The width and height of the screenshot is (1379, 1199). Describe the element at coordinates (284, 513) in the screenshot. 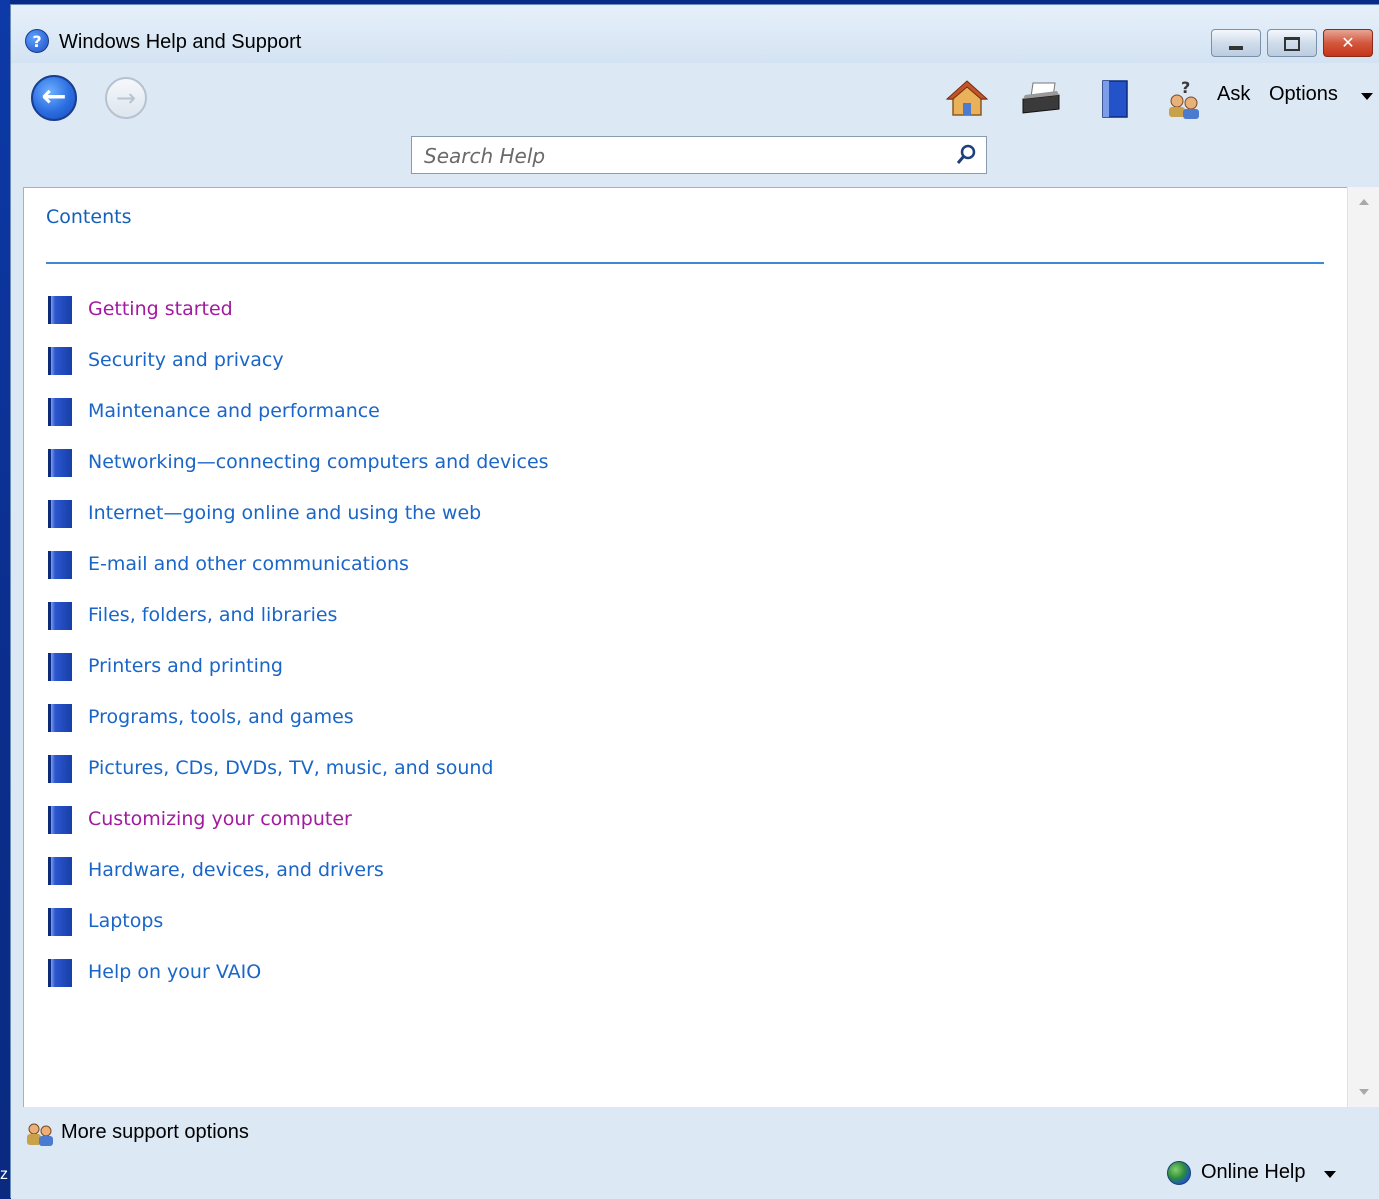

I see `topic-link: Internet—going online and using the web` at that location.